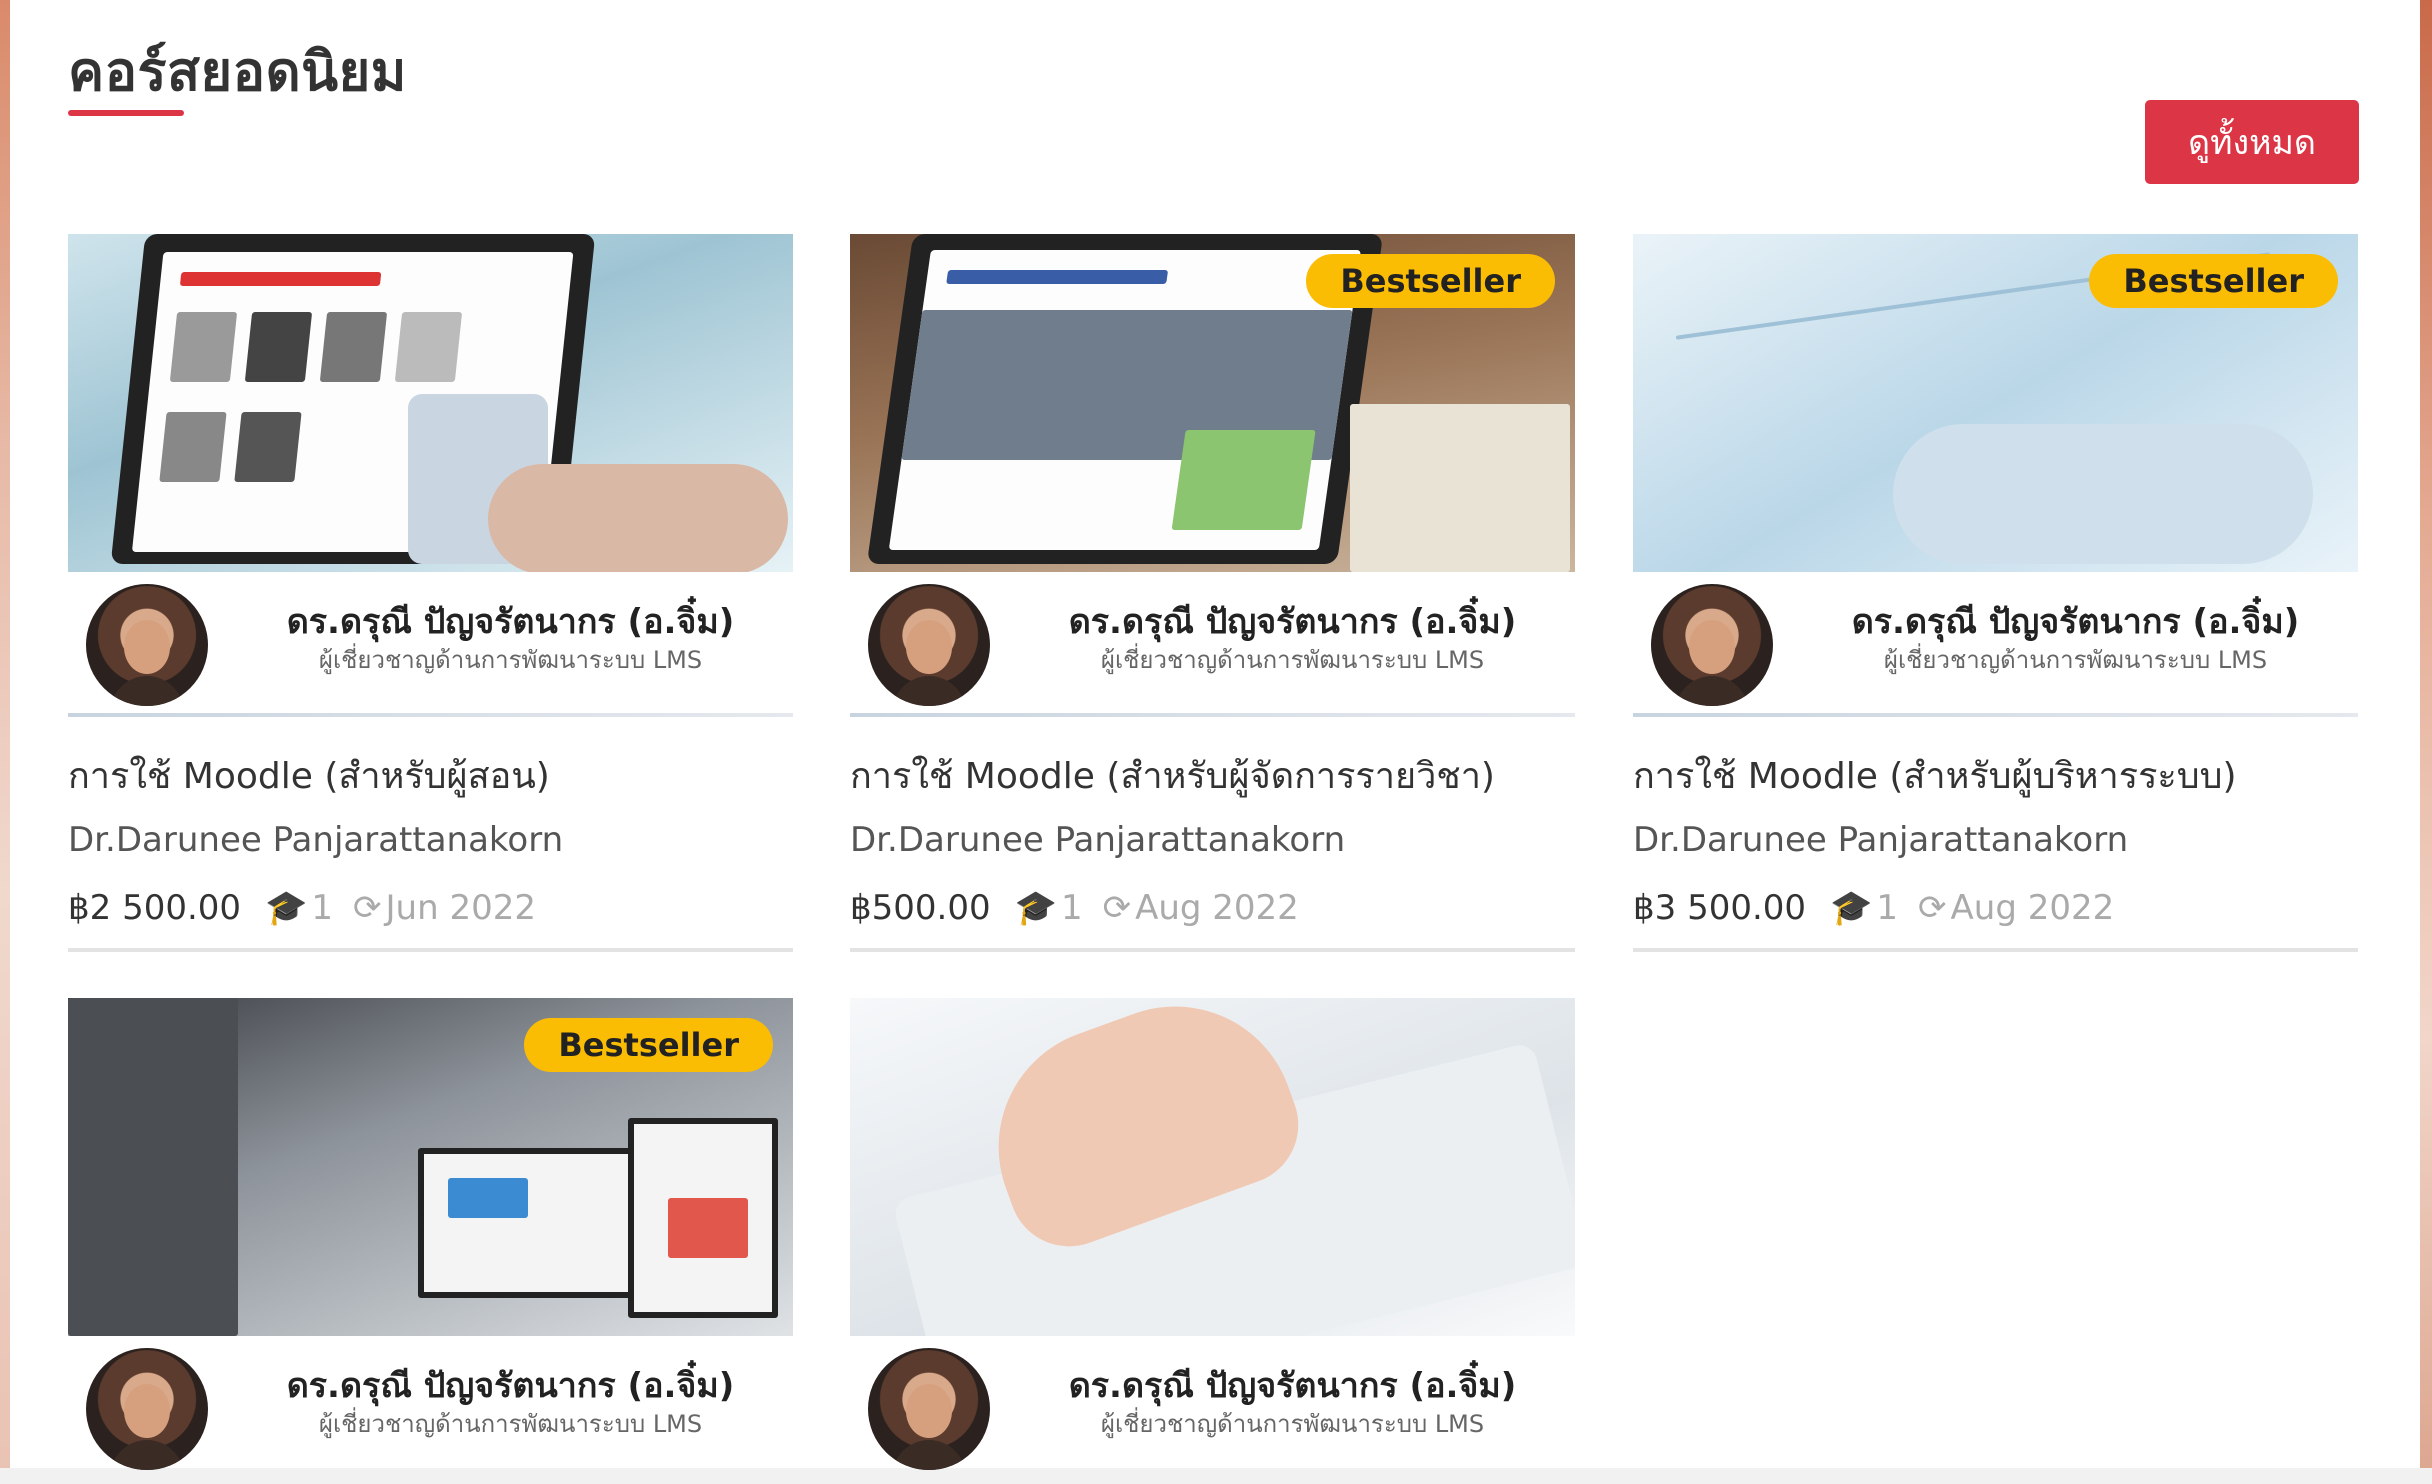 Image resolution: width=2432 pixels, height=1484 pixels. Describe the element at coordinates (2252, 142) in the screenshot. I see `view-all-button: ดูทั้งหมด` at that location.